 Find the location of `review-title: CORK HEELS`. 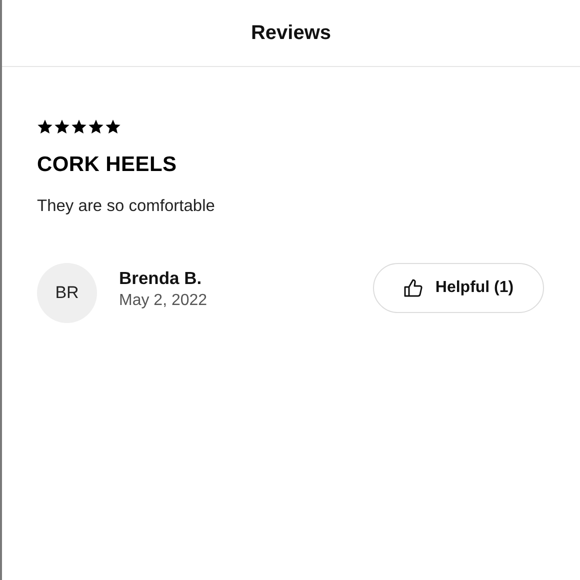

review-title: CORK HEELS is located at coordinates (107, 165).